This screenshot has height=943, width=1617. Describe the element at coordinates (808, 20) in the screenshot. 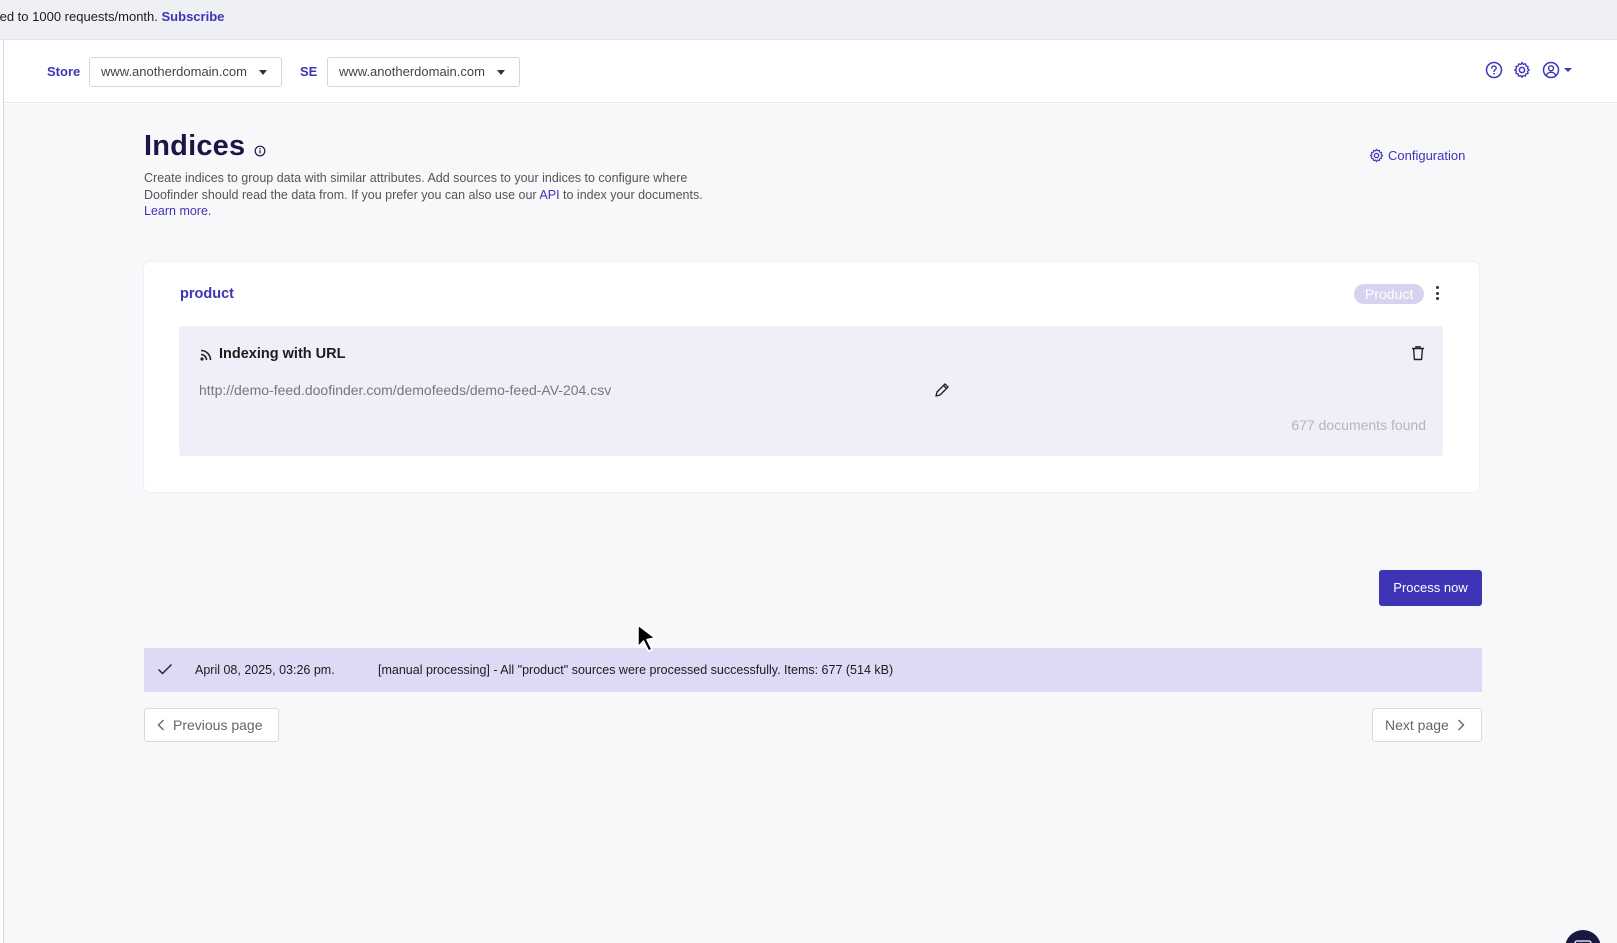

I see `subscription-banner: ted to 1000 requests/month. Subscribe` at that location.